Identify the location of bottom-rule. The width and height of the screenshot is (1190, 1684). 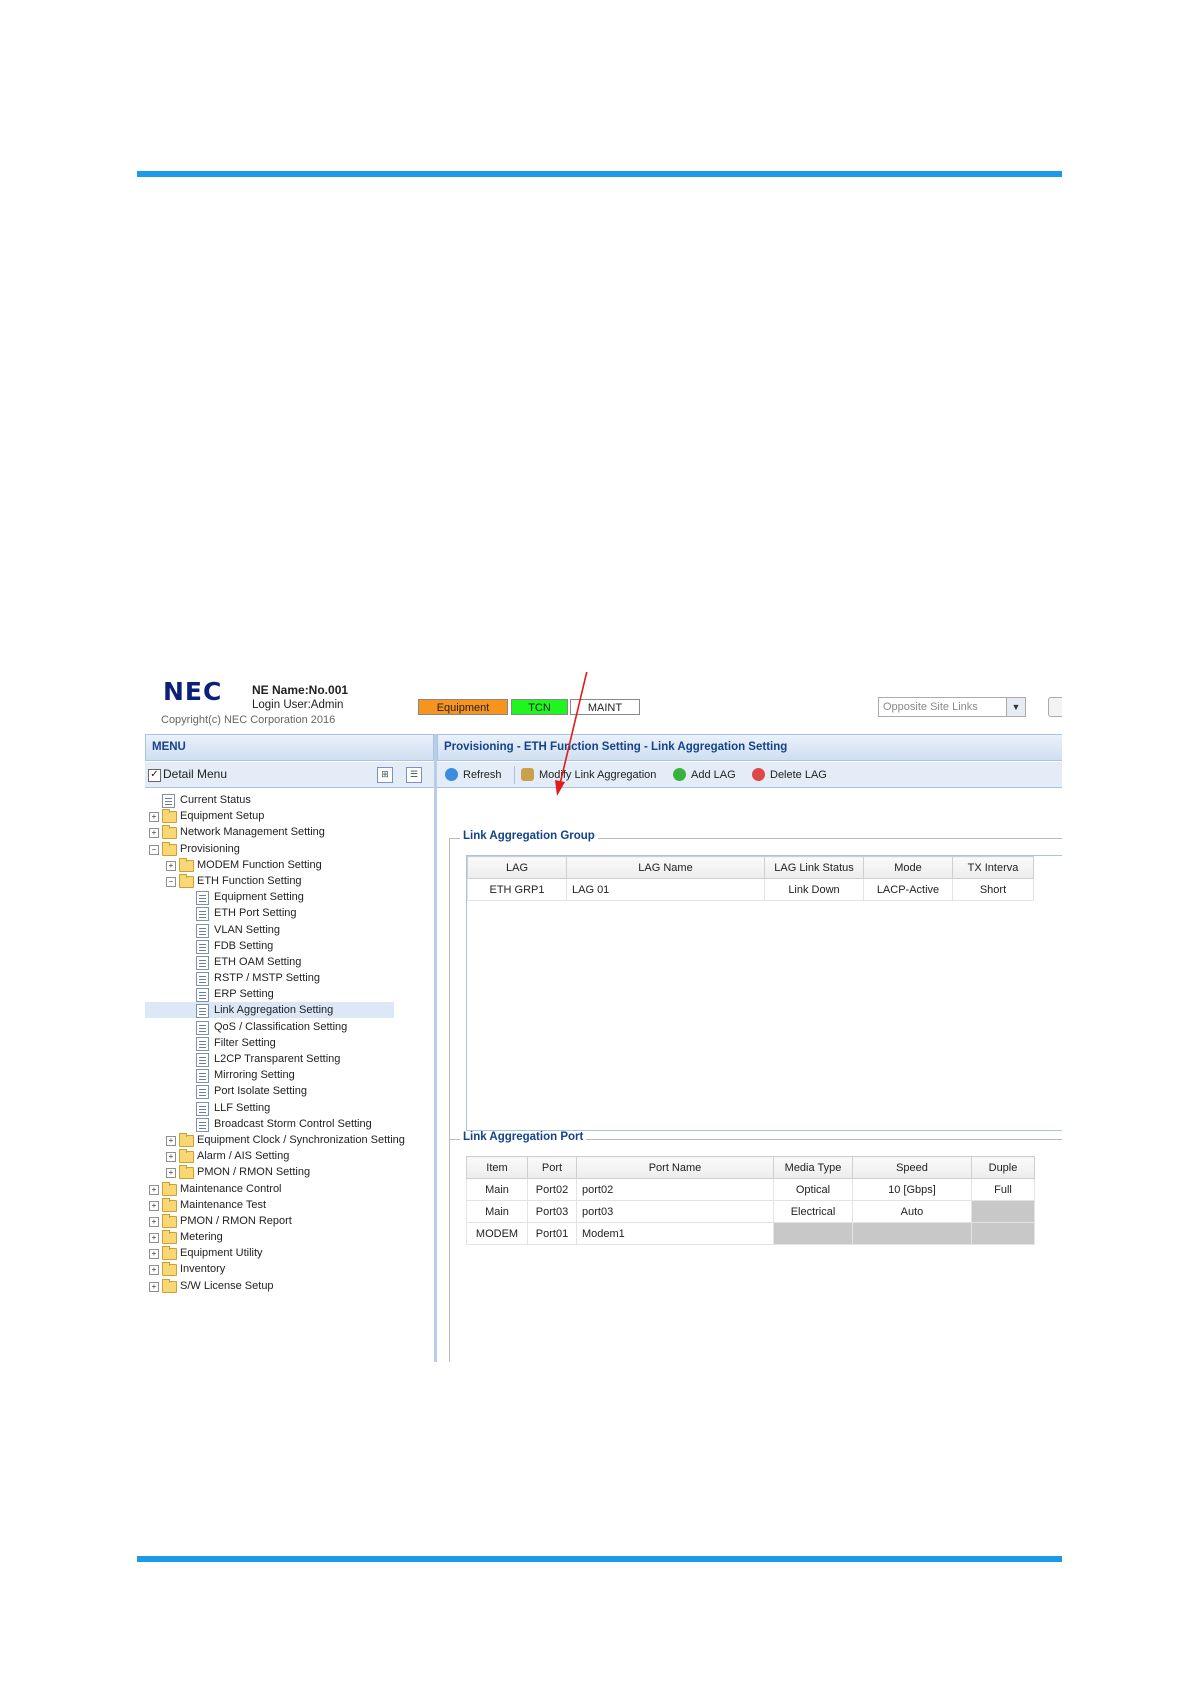
(599, 1559).